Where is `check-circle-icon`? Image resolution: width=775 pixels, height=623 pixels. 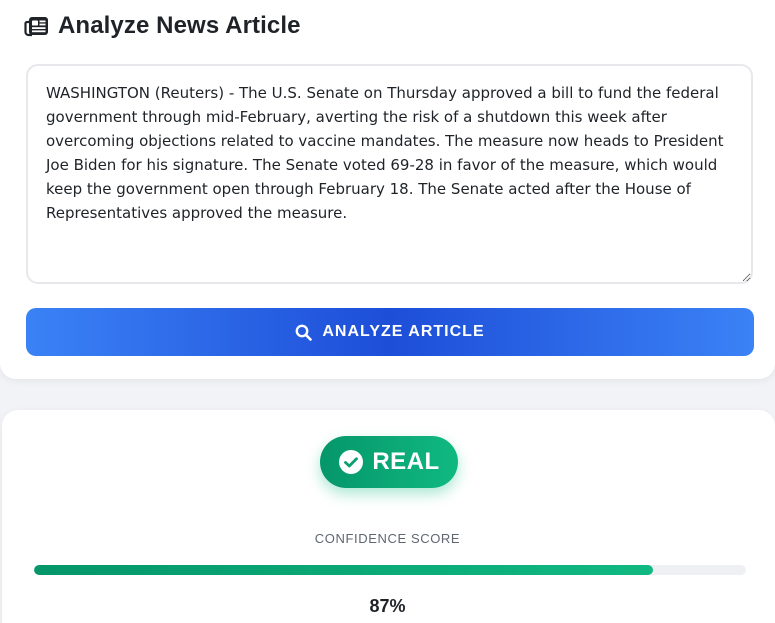
check-circle-icon is located at coordinates (351, 462).